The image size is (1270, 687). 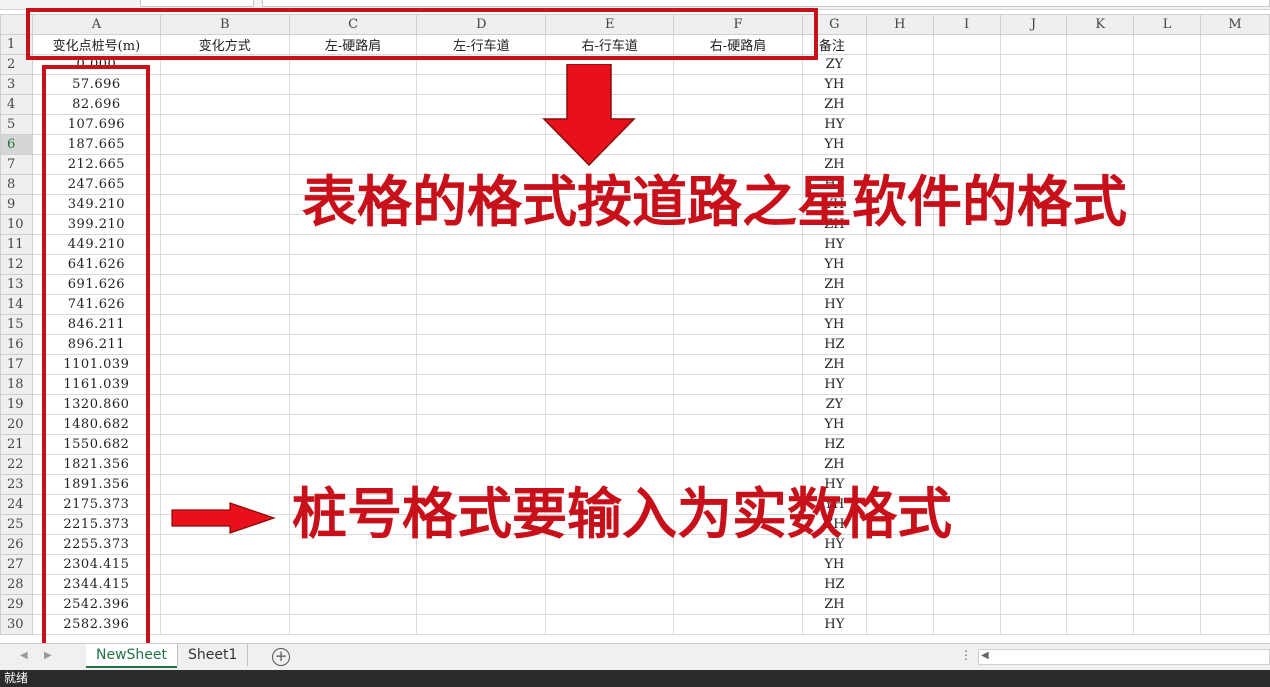 What do you see at coordinates (96, 124) in the screenshot?
I see `station-cell: 107.696` at bounding box center [96, 124].